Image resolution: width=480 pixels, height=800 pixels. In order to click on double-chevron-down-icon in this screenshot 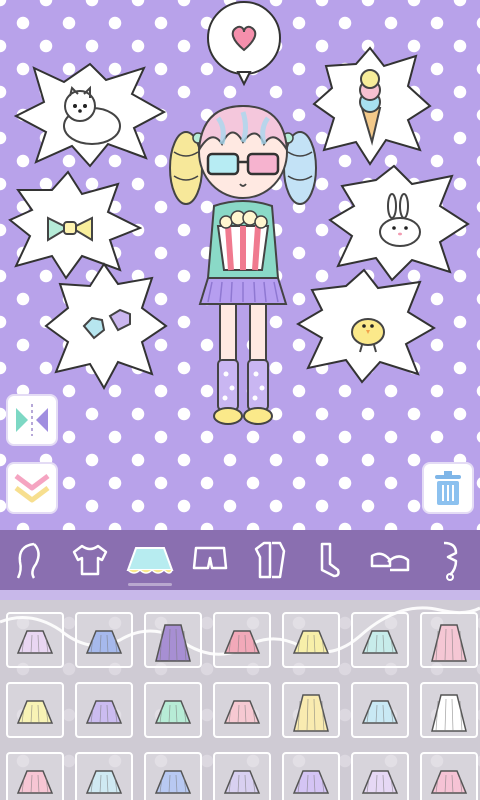, I will do `click(32, 488)`.